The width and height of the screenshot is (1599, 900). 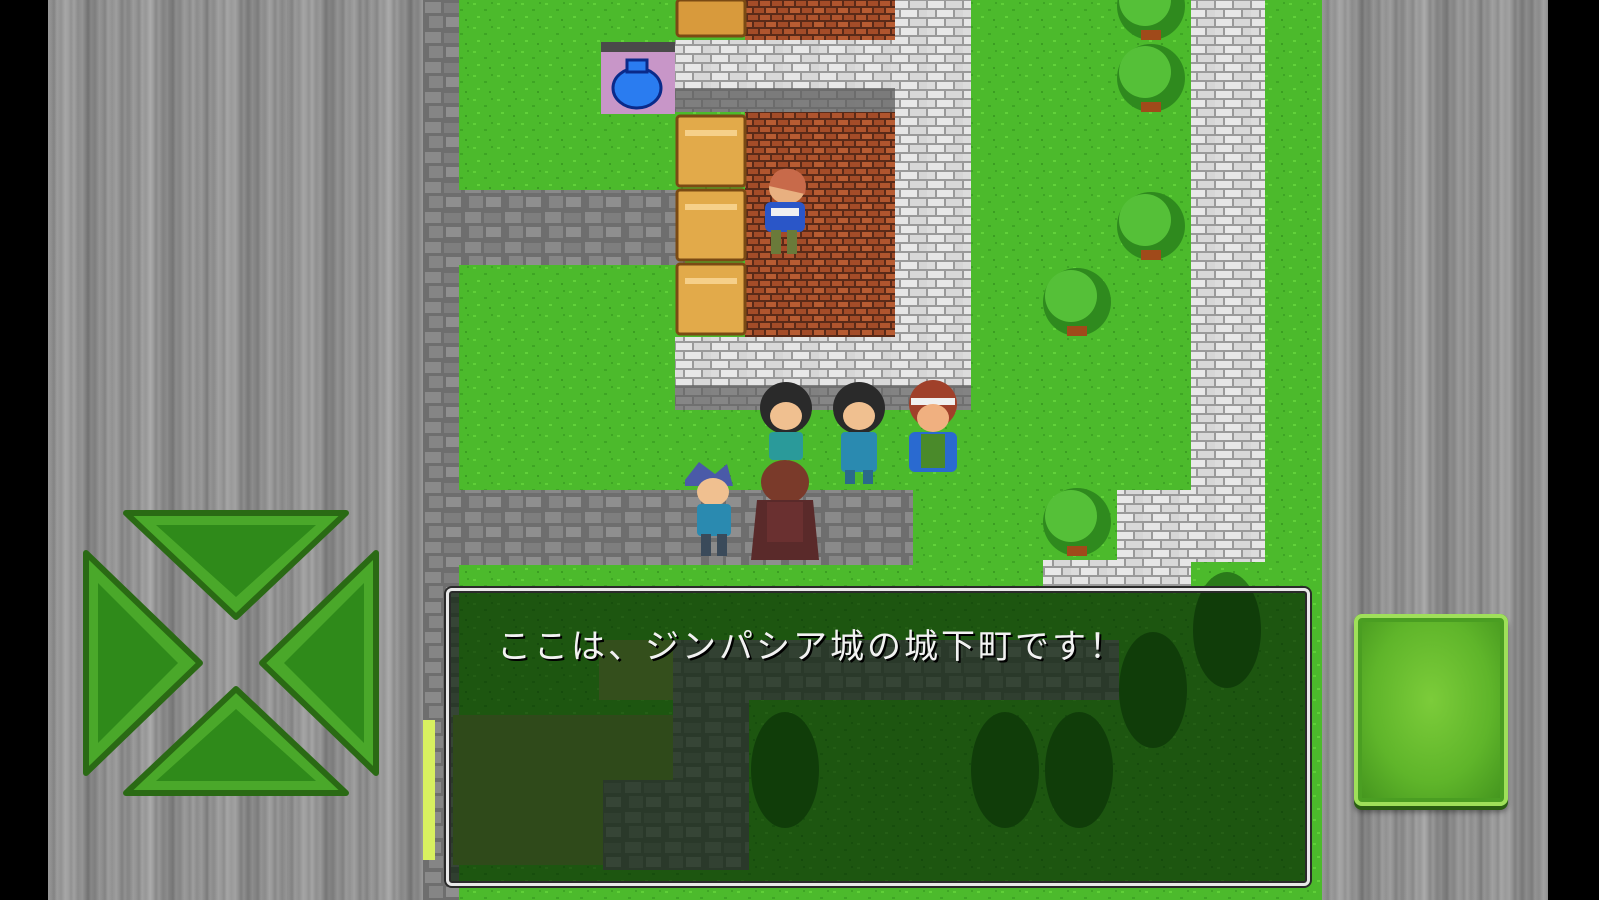 I want to click on dpad, so click(x=236, y=663).